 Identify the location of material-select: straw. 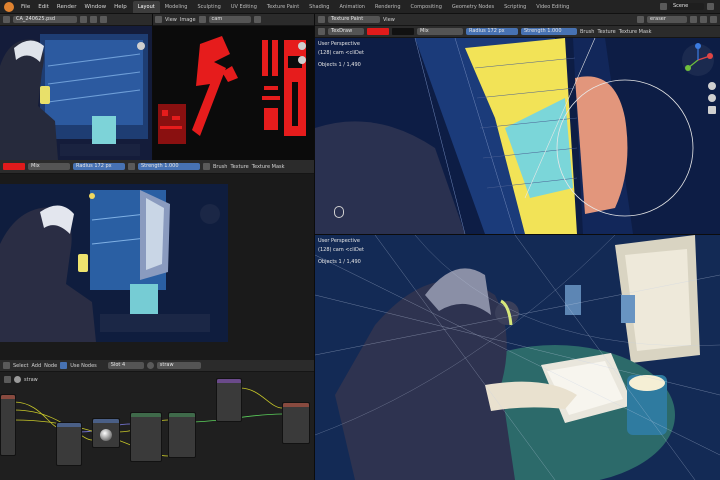
(178, 365).